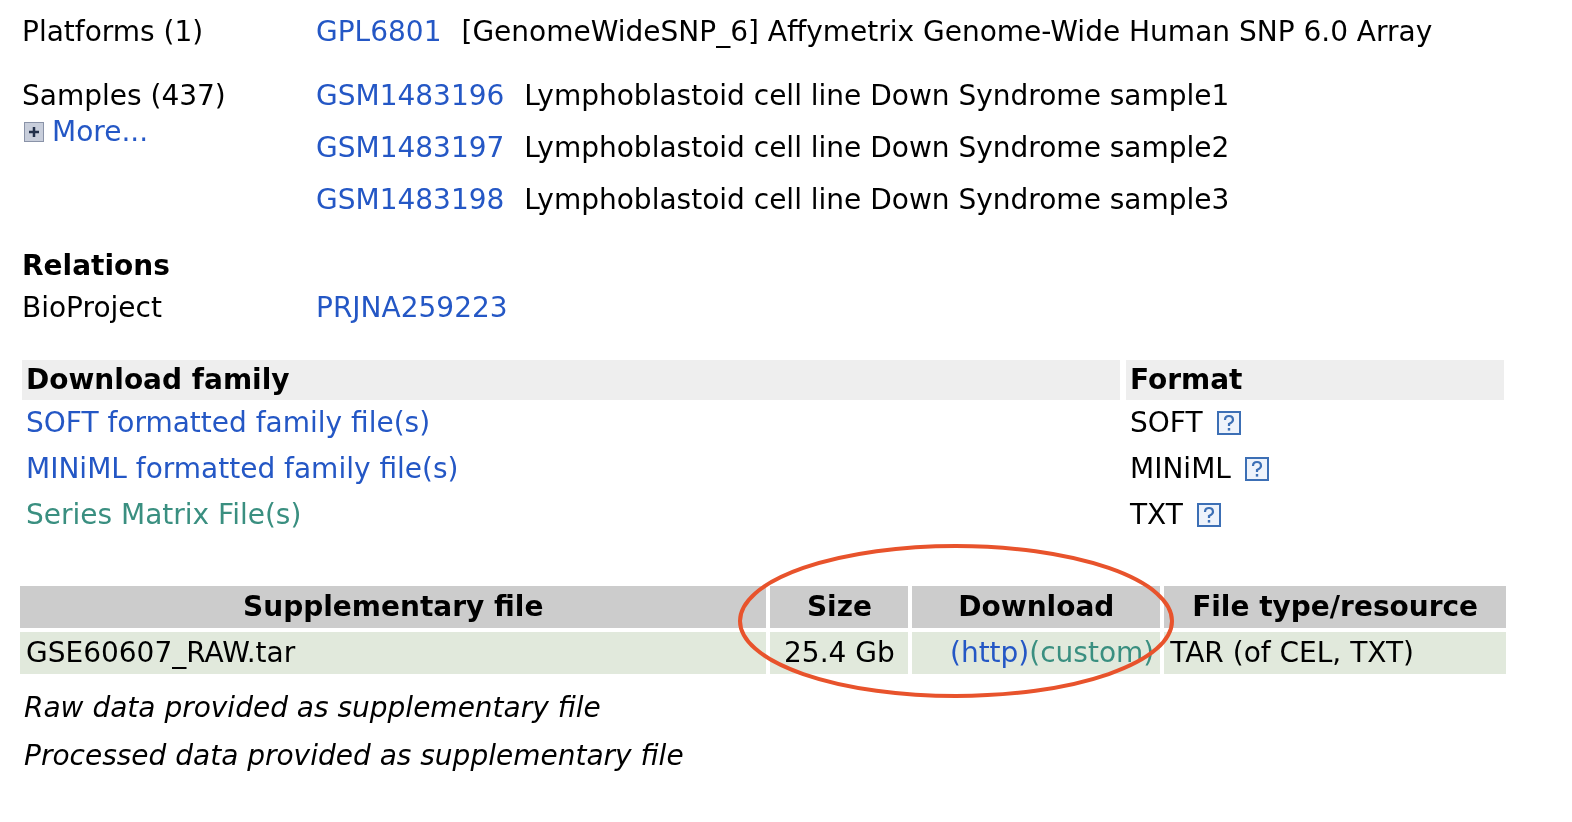 Image resolution: width=1572 pixels, height=822 pixels. Describe the element at coordinates (877, 148) in the screenshot. I see `sample-description: Lymphoblastoid cell line Down Syndrome sample2` at that location.